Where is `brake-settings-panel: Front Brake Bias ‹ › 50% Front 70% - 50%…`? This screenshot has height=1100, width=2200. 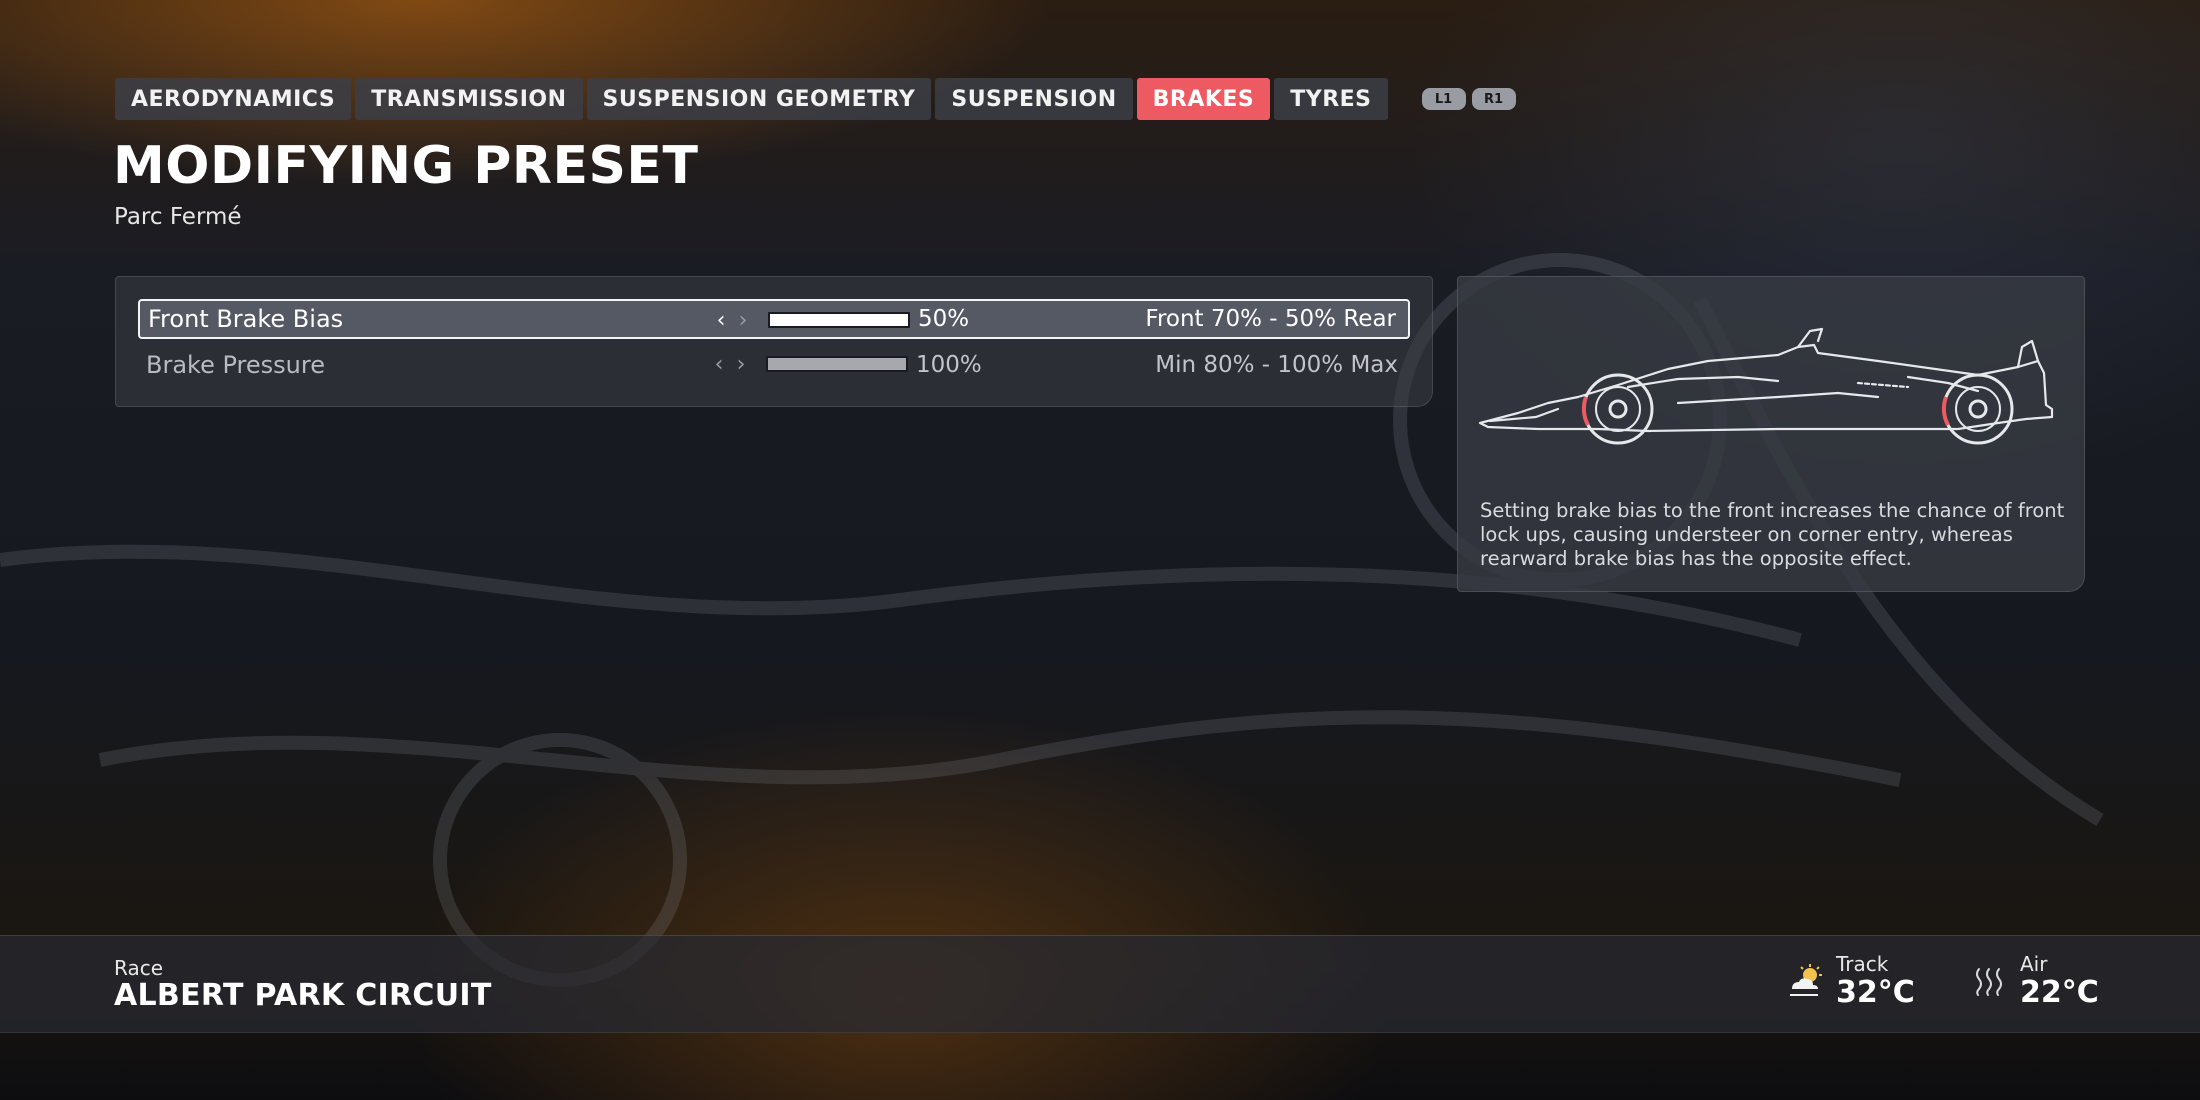
brake-settings-panel: Front Brake Bias ‹ › 50% Front 70% - 50%… is located at coordinates (774, 341).